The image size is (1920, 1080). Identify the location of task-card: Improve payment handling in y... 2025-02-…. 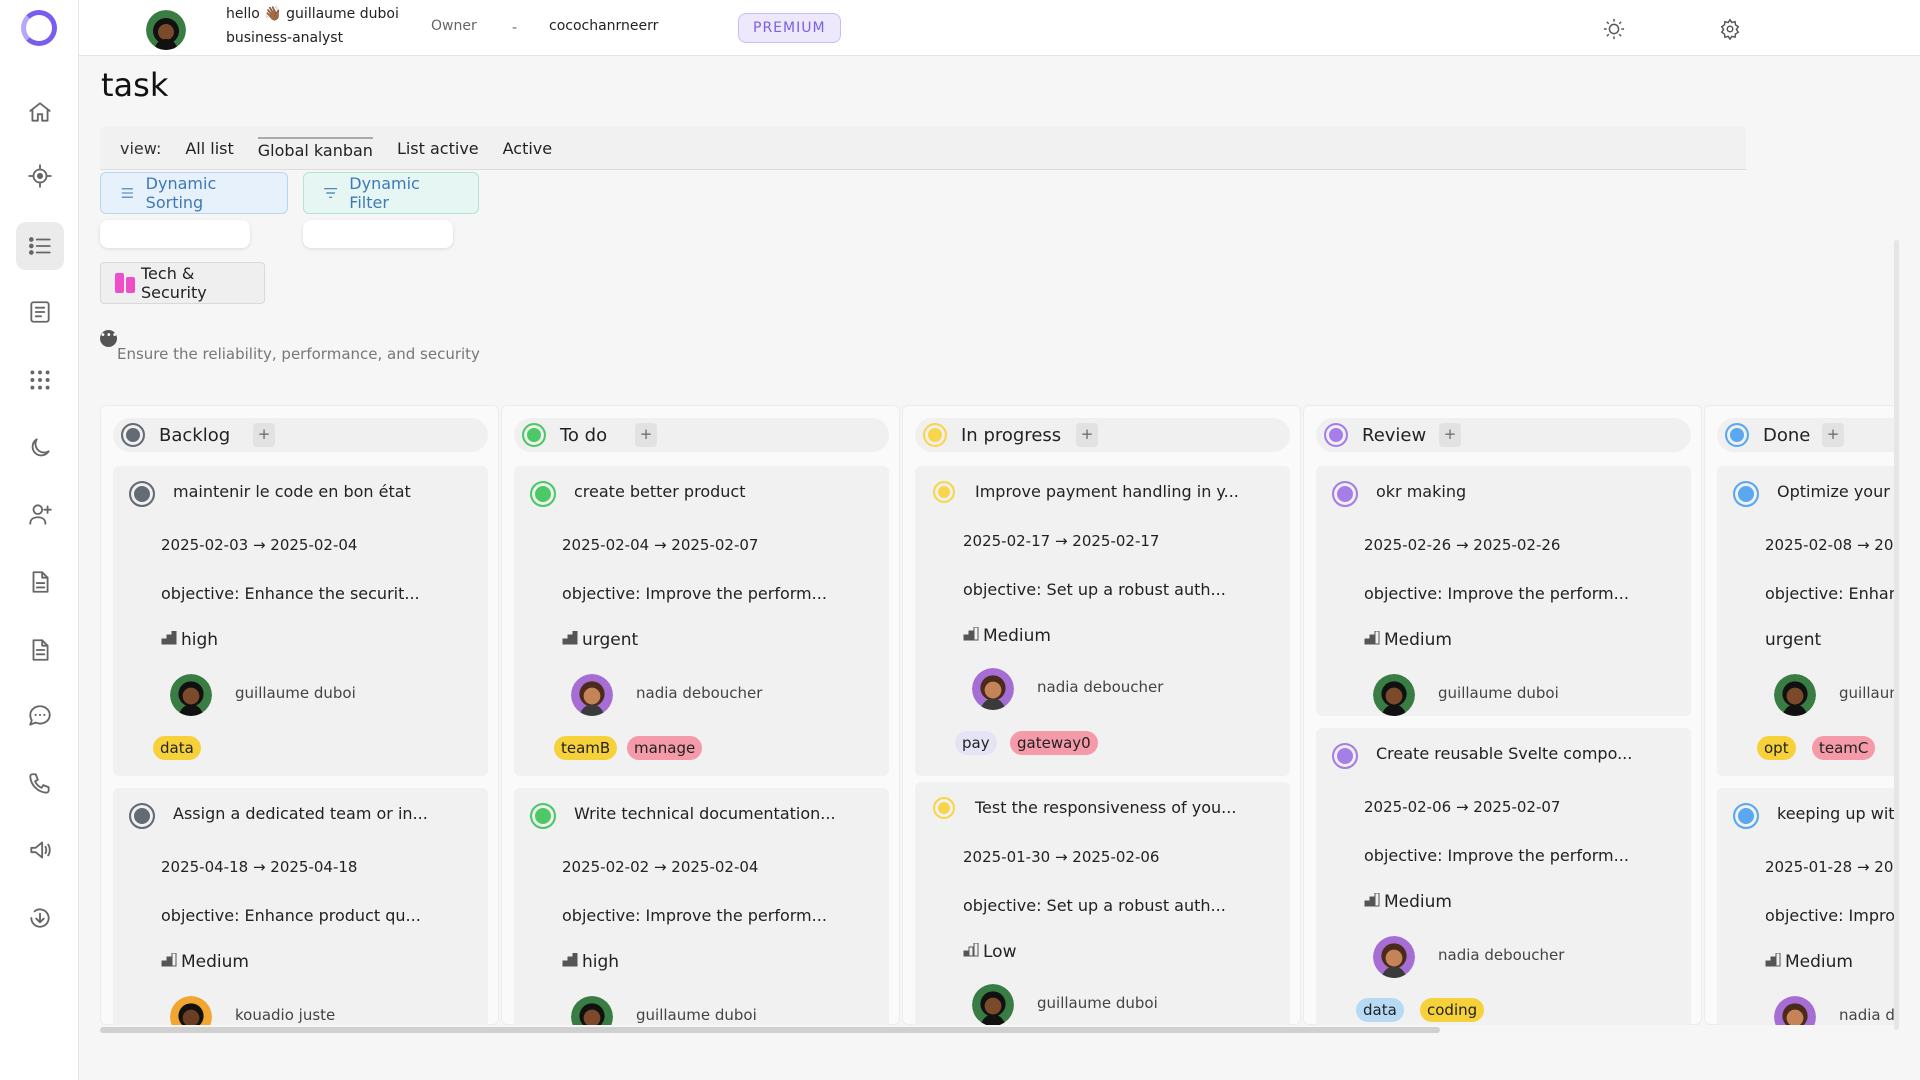
(1102, 621).